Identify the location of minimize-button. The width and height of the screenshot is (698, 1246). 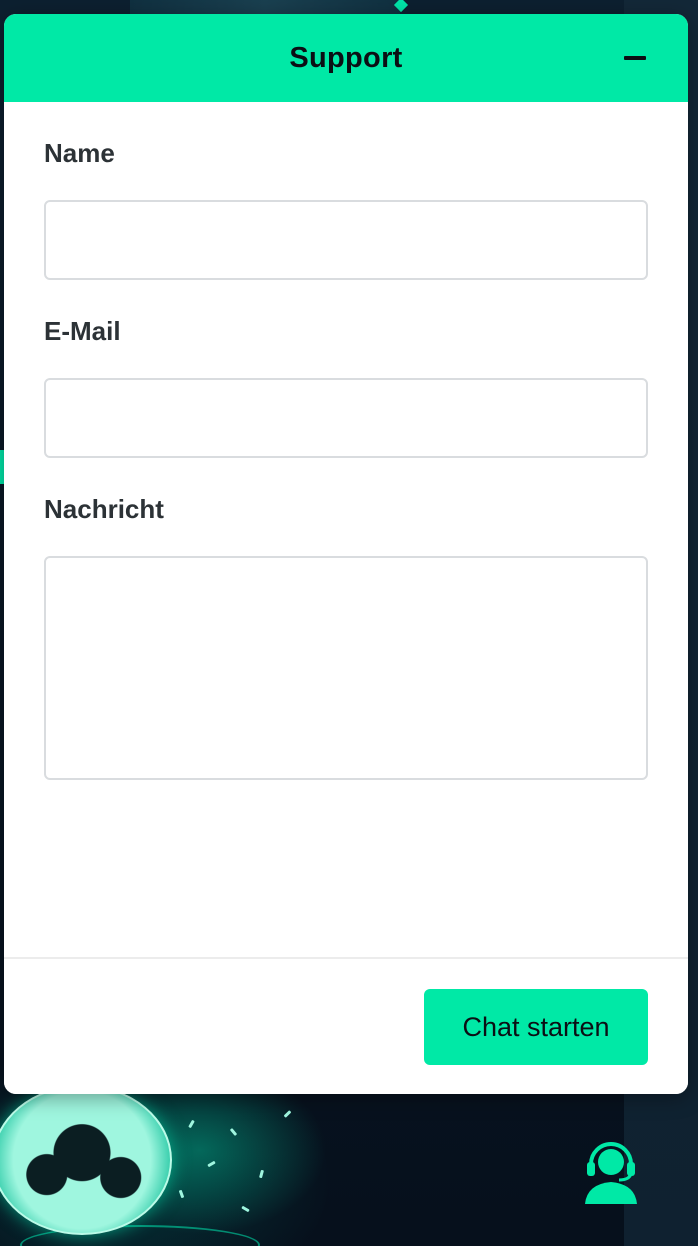
(635, 58).